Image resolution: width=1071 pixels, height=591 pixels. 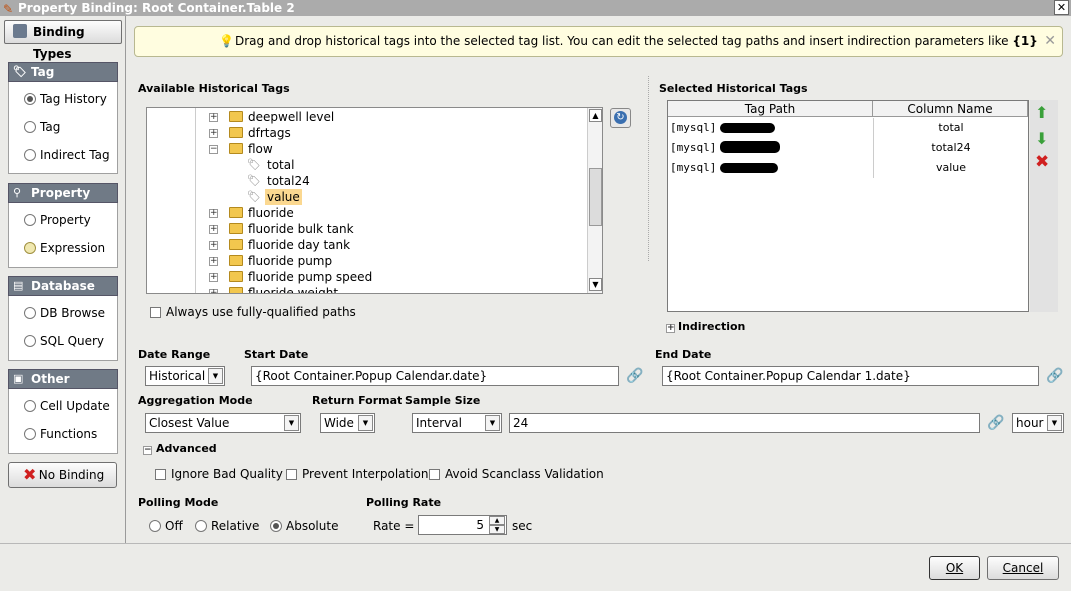 What do you see at coordinates (67, 155) in the screenshot?
I see `option-indirect-tag: Indirect Tag` at bounding box center [67, 155].